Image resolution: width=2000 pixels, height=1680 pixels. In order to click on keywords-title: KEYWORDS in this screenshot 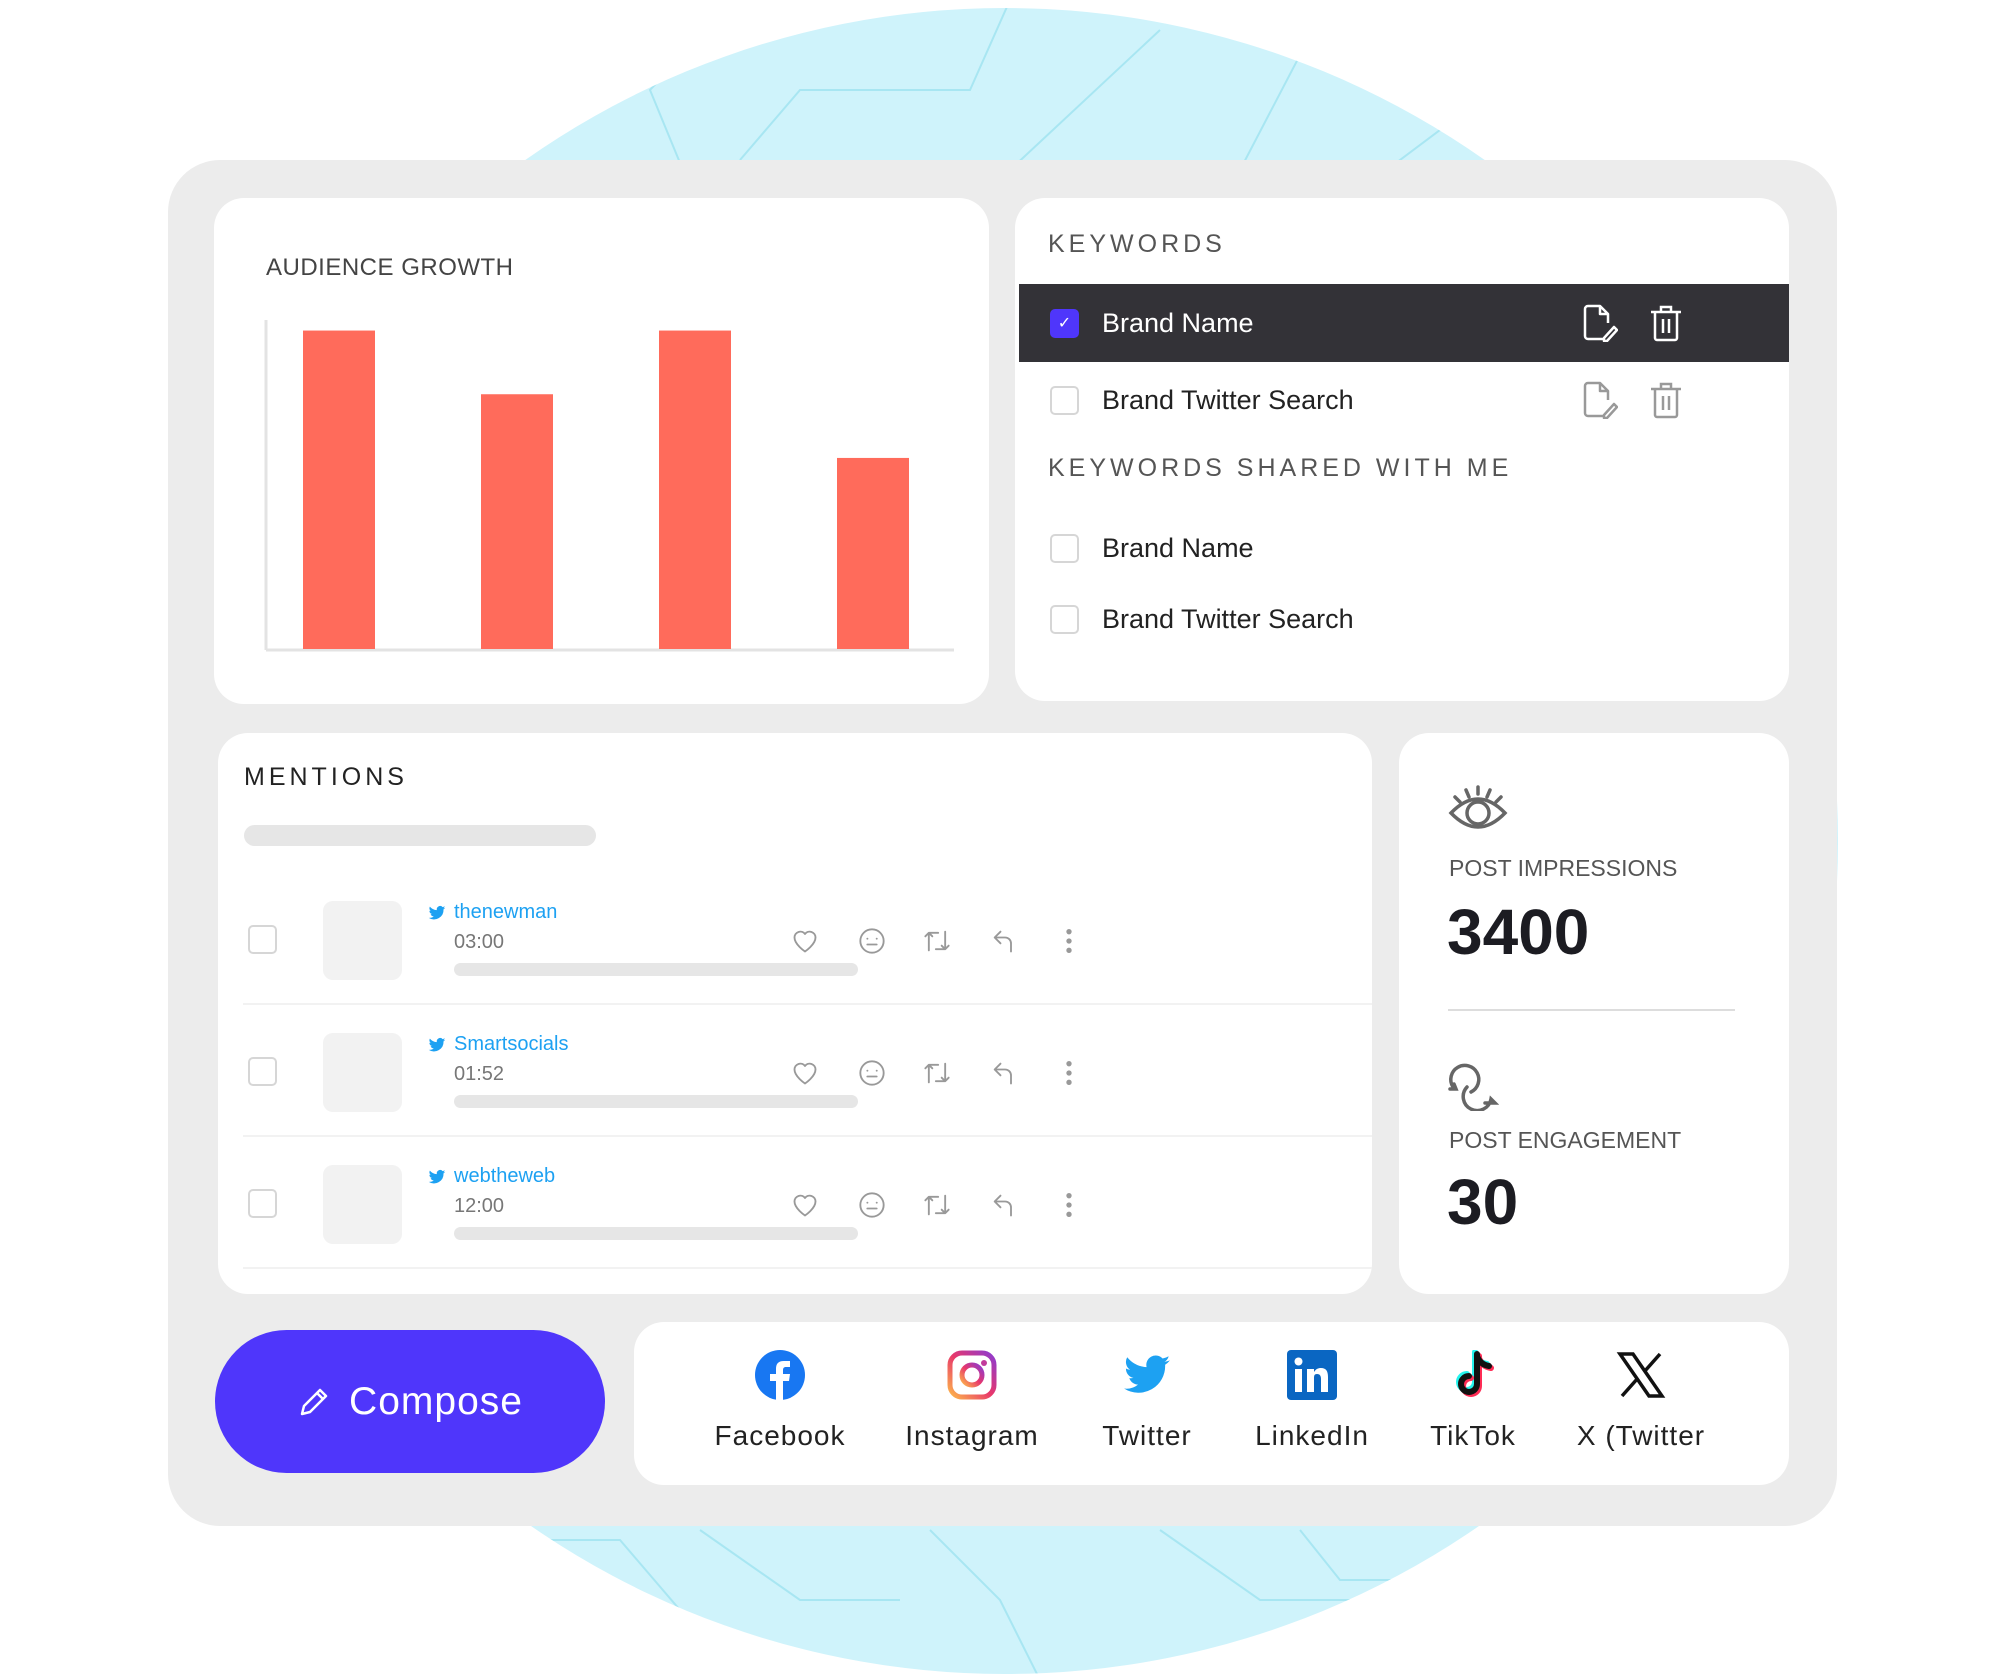, I will do `click(1137, 244)`.